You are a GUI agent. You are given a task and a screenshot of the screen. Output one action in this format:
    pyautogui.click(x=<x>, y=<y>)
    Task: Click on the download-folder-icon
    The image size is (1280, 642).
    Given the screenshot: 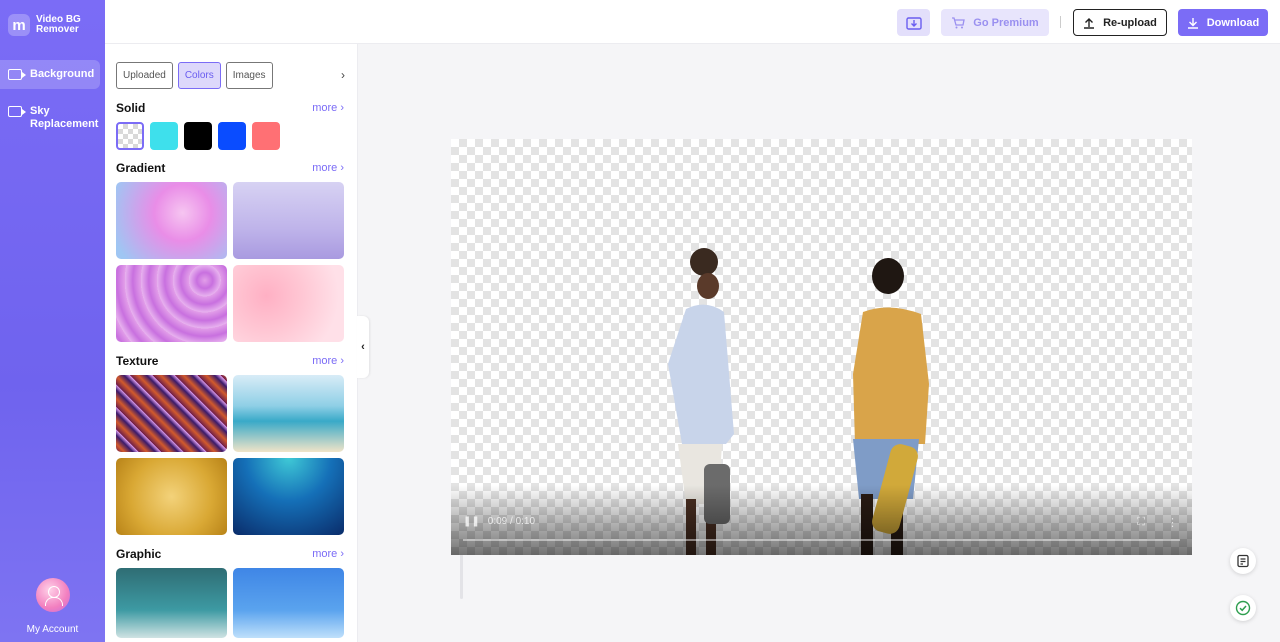 What is the action you would take?
    pyautogui.click(x=913, y=23)
    